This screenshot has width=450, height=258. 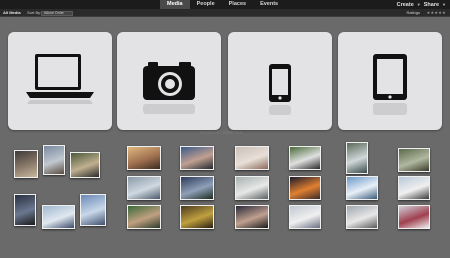 I want to click on phone-icon, so click(x=280, y=89).